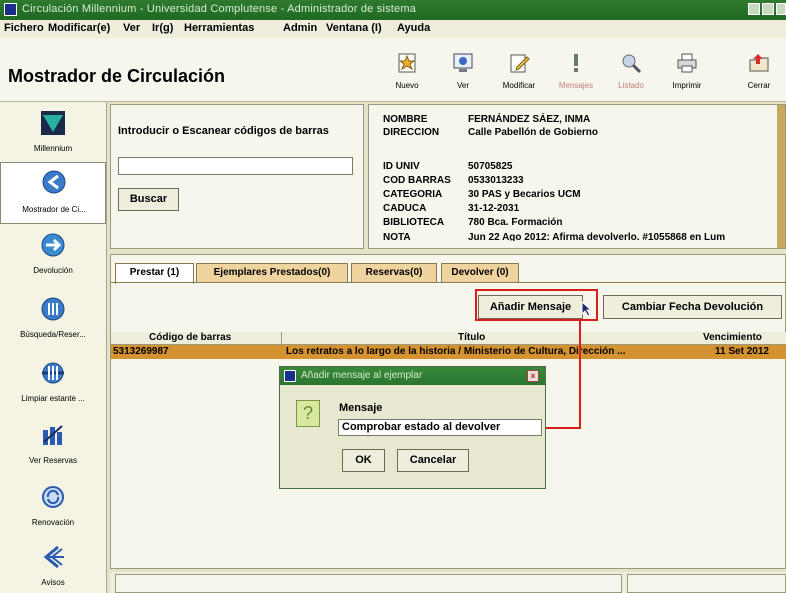 The width and height of the screenshot is (786, 593). Describe the element at coordinates (10, 9) in the screenshot. I see `app-icon` at that location.